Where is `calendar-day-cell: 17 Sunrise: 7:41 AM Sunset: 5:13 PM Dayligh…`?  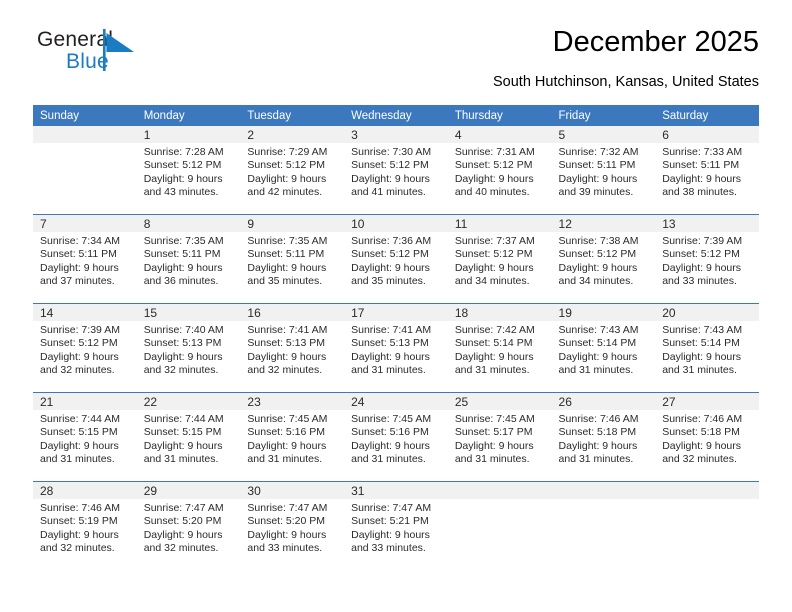
calendar-day-cell: 17 Sunrise: 7:41 AM Sunset: 5:13 PM Dayligh… is located at coordinates (396, 348).